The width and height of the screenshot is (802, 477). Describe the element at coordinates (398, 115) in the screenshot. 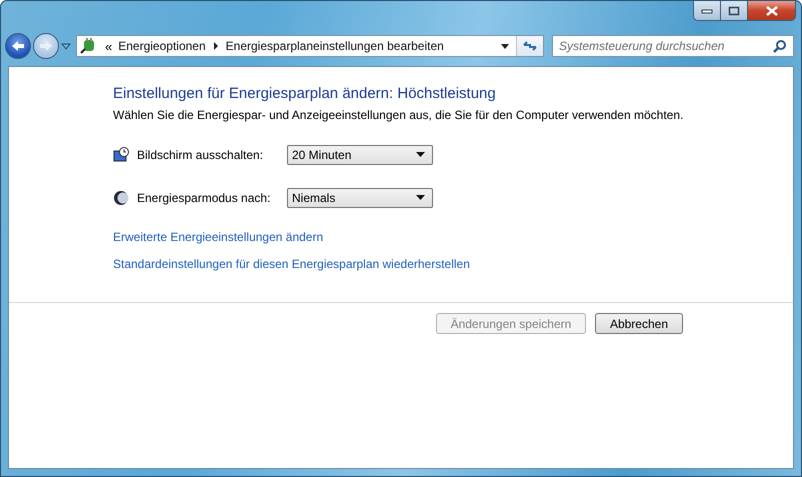

I see `description-text: Wählen Sie die Energiespar- und Anzeigeeinstellungen aus, die Sie für den Computer verwenden möchten.` at that location.